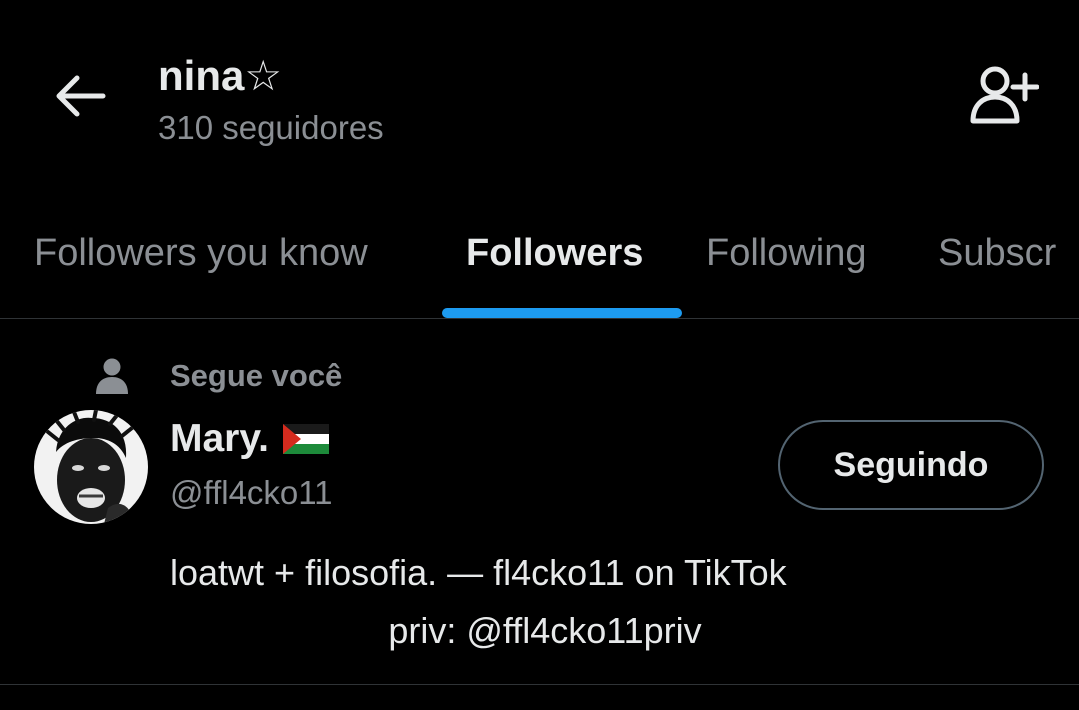  What do you see at coordinates (554, 253) in the screenshot?
I see `tab-followers: Followers` at bounding box center [554, 253].